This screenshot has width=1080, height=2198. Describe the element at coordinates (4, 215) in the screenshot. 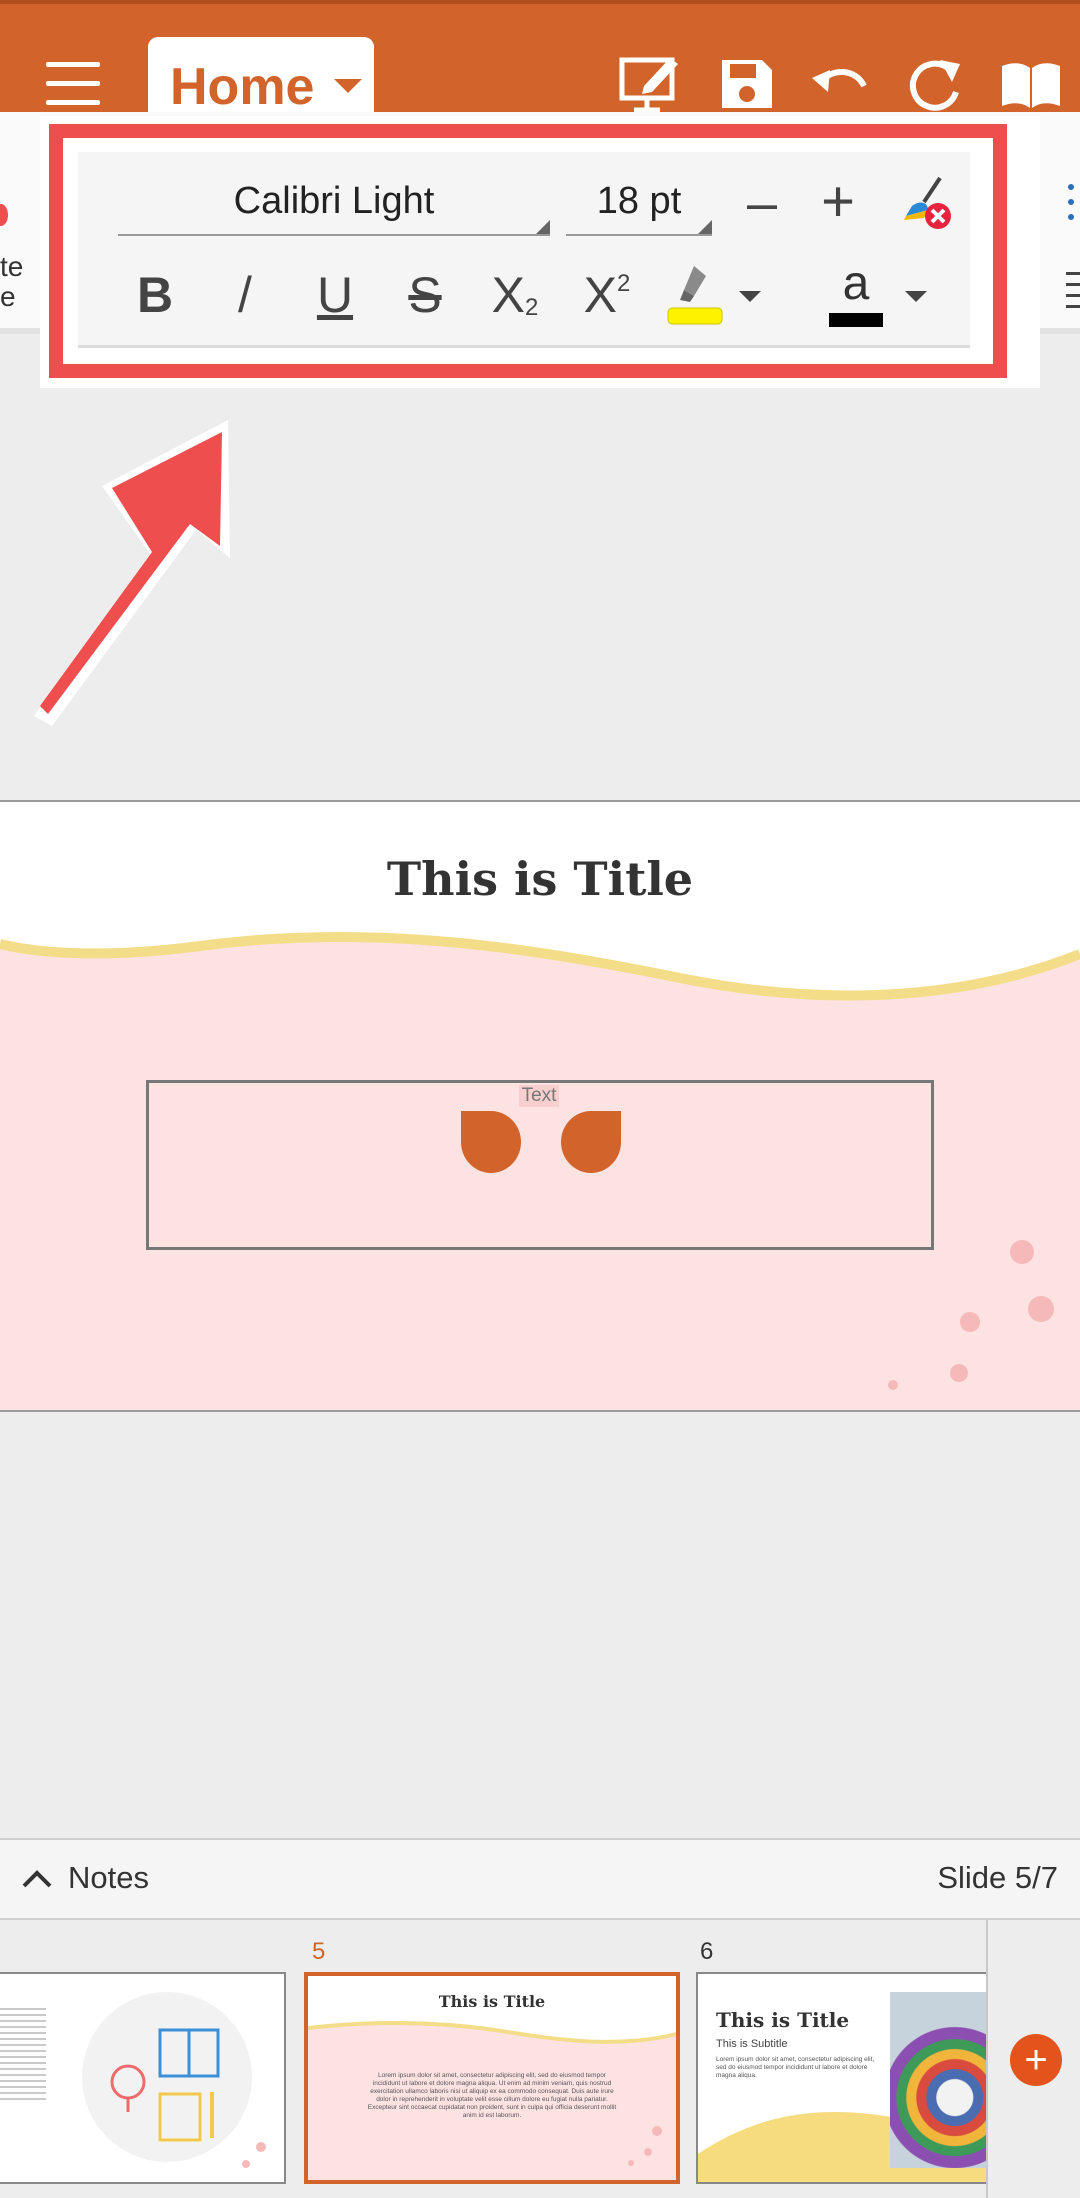

I see `ribbon-partial-icon` at that location.